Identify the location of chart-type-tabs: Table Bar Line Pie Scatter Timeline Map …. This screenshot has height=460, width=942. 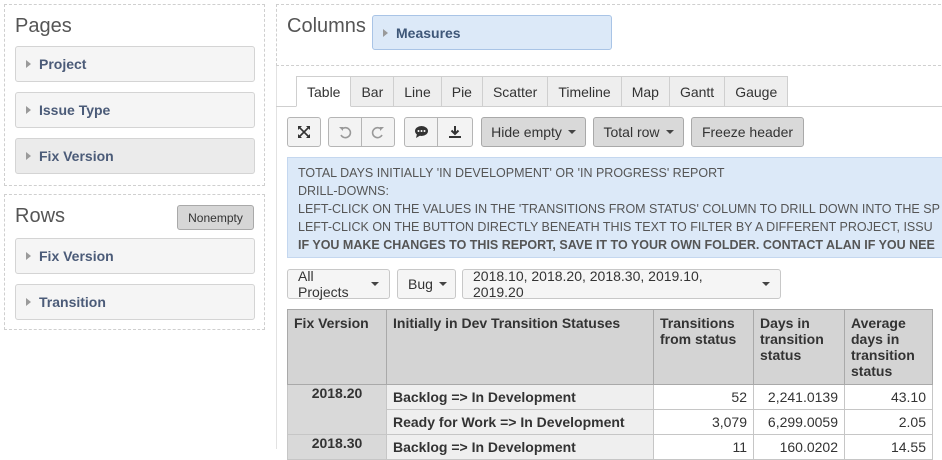
(542, 91).